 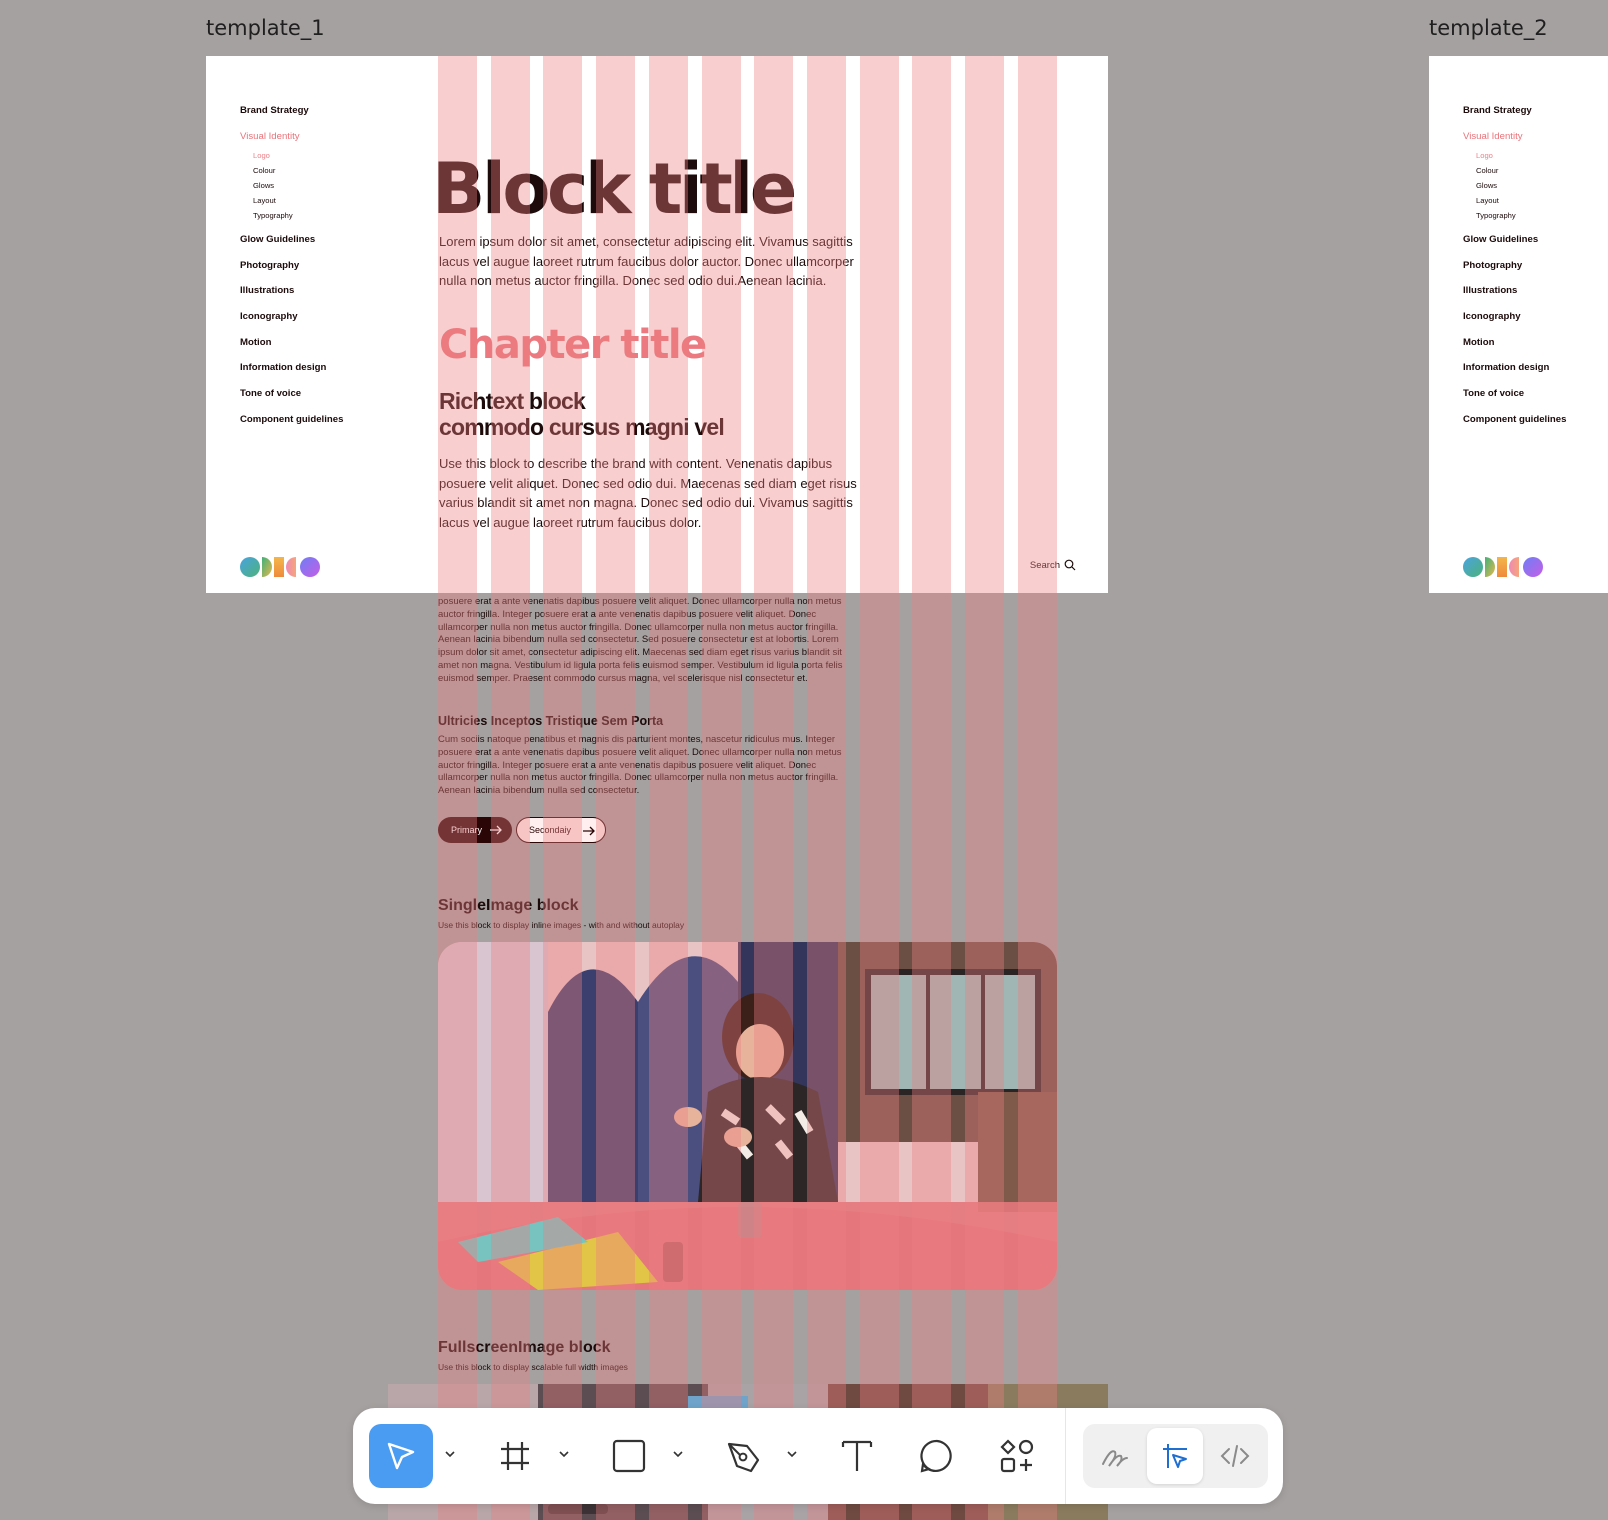 What do you see at coordinates (573, 345) in the screenshot?
I see `chapter-title: Chapter title` at bounding box center [573, 345].